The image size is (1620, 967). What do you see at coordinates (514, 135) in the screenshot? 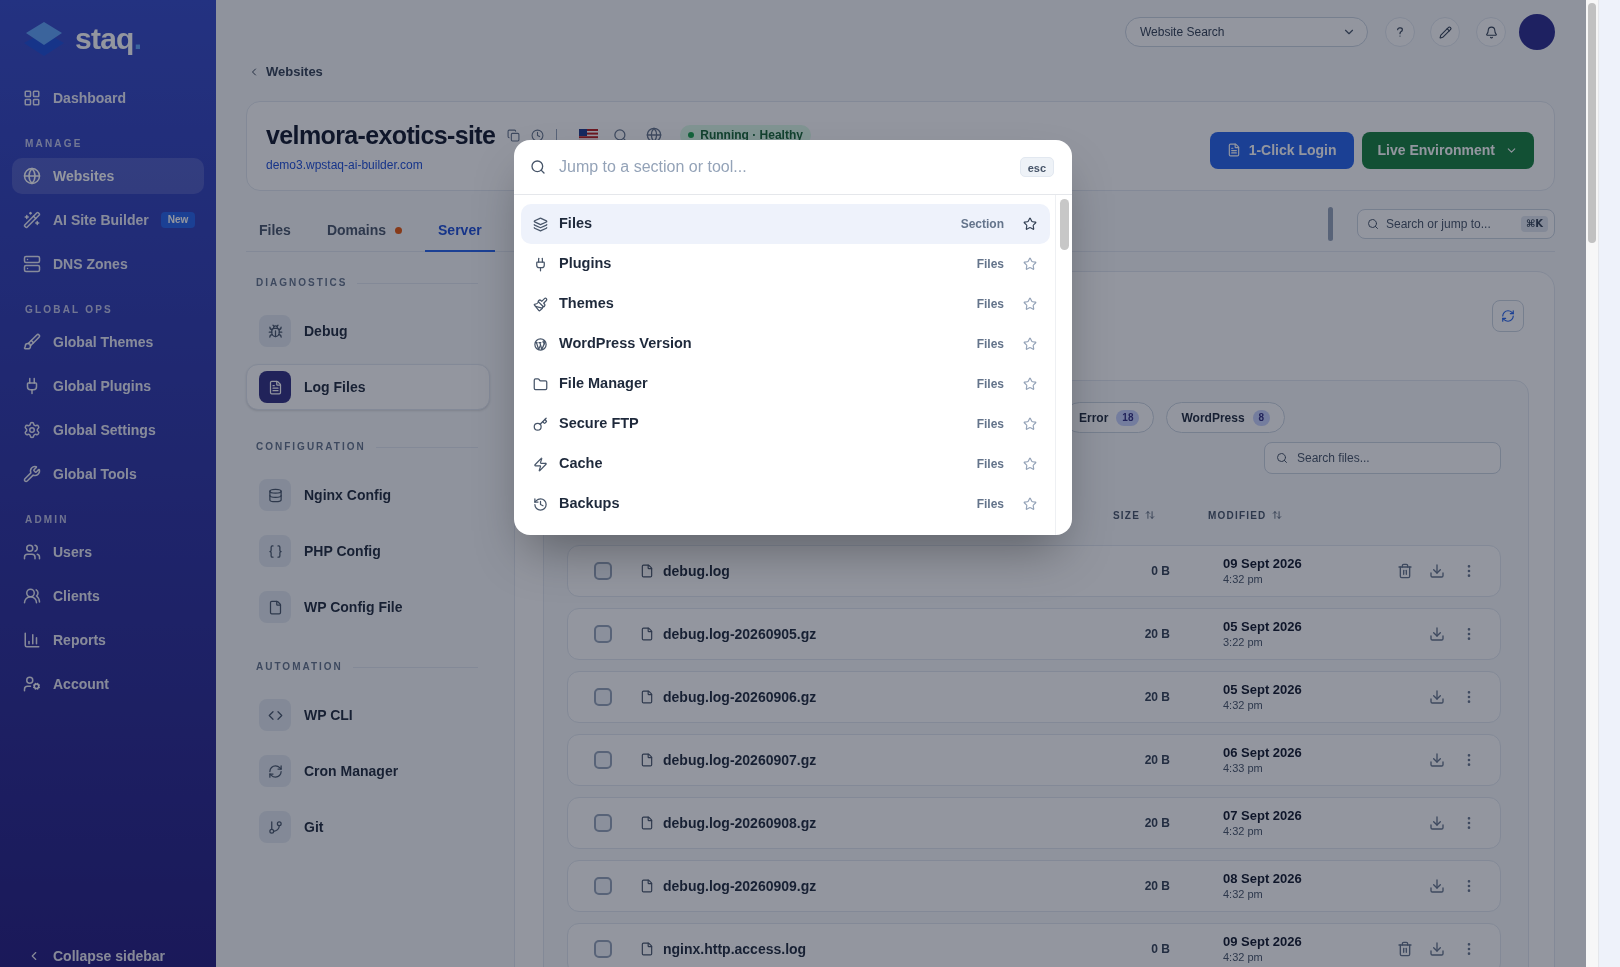
I see `copy-icon` at bounding box center [514, 135].